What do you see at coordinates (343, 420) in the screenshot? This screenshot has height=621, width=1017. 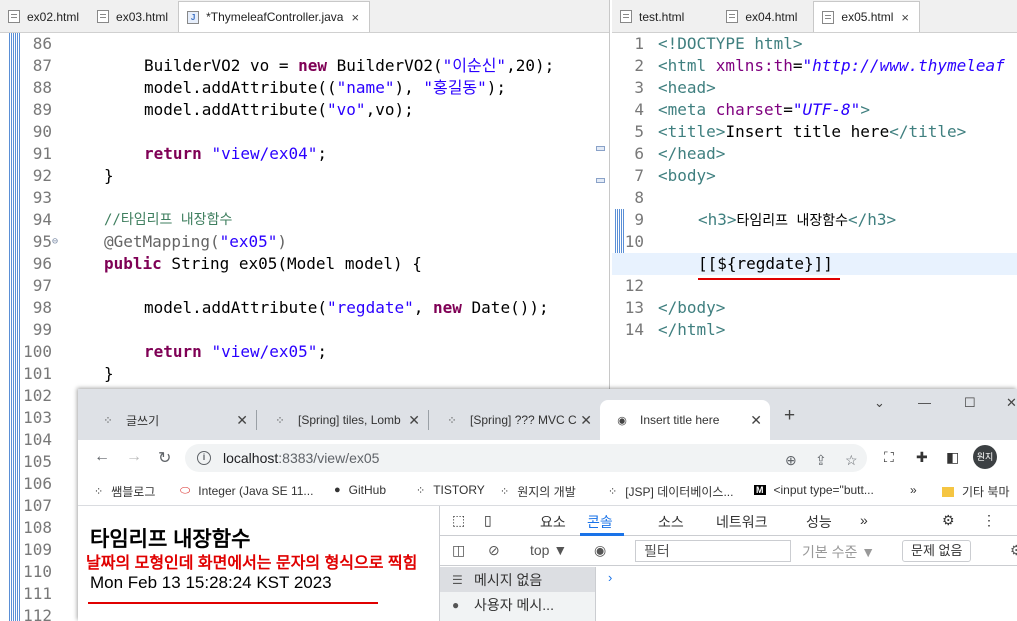 I see `browser-tab-spring-tiles: ⁘ [Spring] tiles, Lomb ✕` at bounding box center [343, 420].